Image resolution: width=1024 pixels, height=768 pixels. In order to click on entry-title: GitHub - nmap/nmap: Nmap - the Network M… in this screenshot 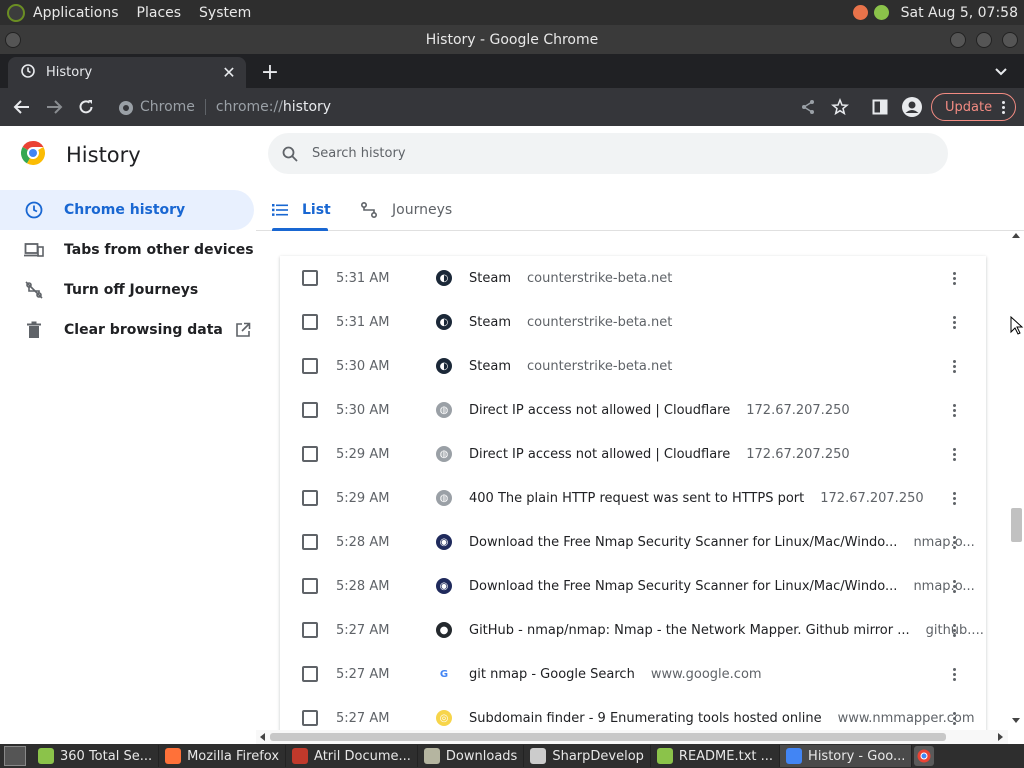, I will do `click(689, 630)`.